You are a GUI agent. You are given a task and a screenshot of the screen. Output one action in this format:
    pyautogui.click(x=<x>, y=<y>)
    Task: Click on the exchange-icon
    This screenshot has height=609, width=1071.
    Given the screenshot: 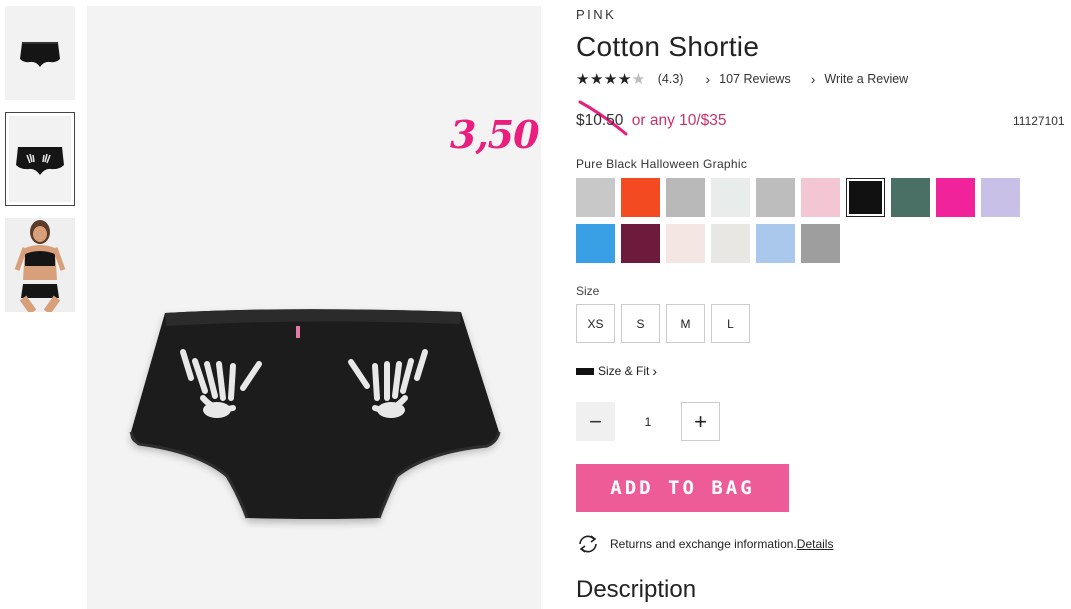 What is the action you would take?
    pyautogui.click(x=588, y=544)
    